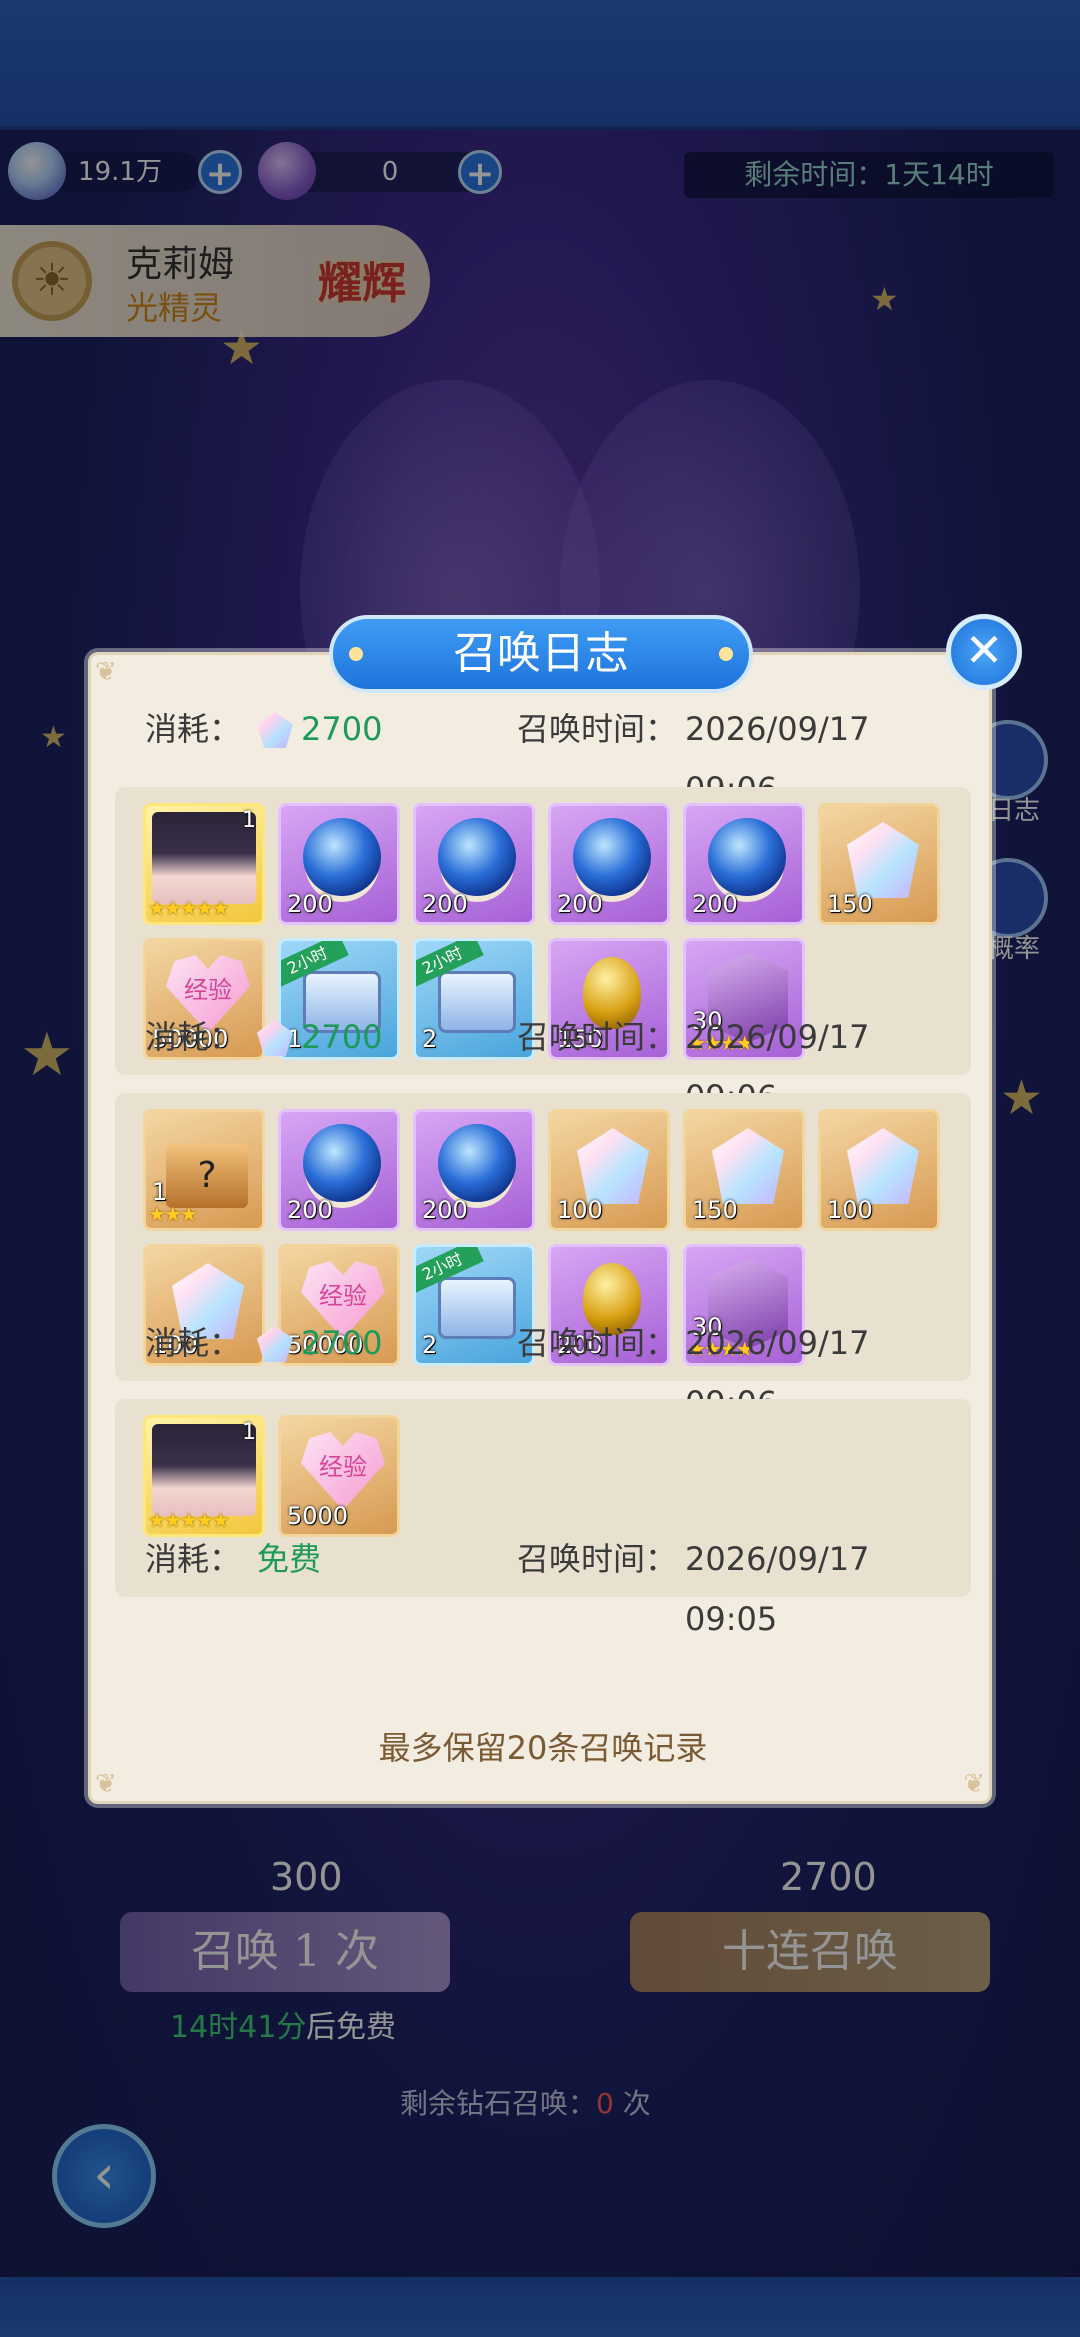  I want to click on item-stars: ★★★★★, so click(189, 908).